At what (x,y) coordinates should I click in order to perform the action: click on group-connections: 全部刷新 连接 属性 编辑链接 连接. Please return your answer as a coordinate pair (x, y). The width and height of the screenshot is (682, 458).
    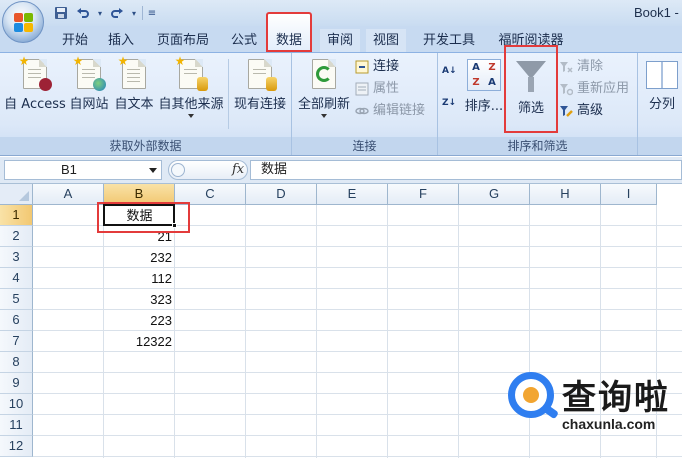
    Looking at the image, I should click on (365, 104).